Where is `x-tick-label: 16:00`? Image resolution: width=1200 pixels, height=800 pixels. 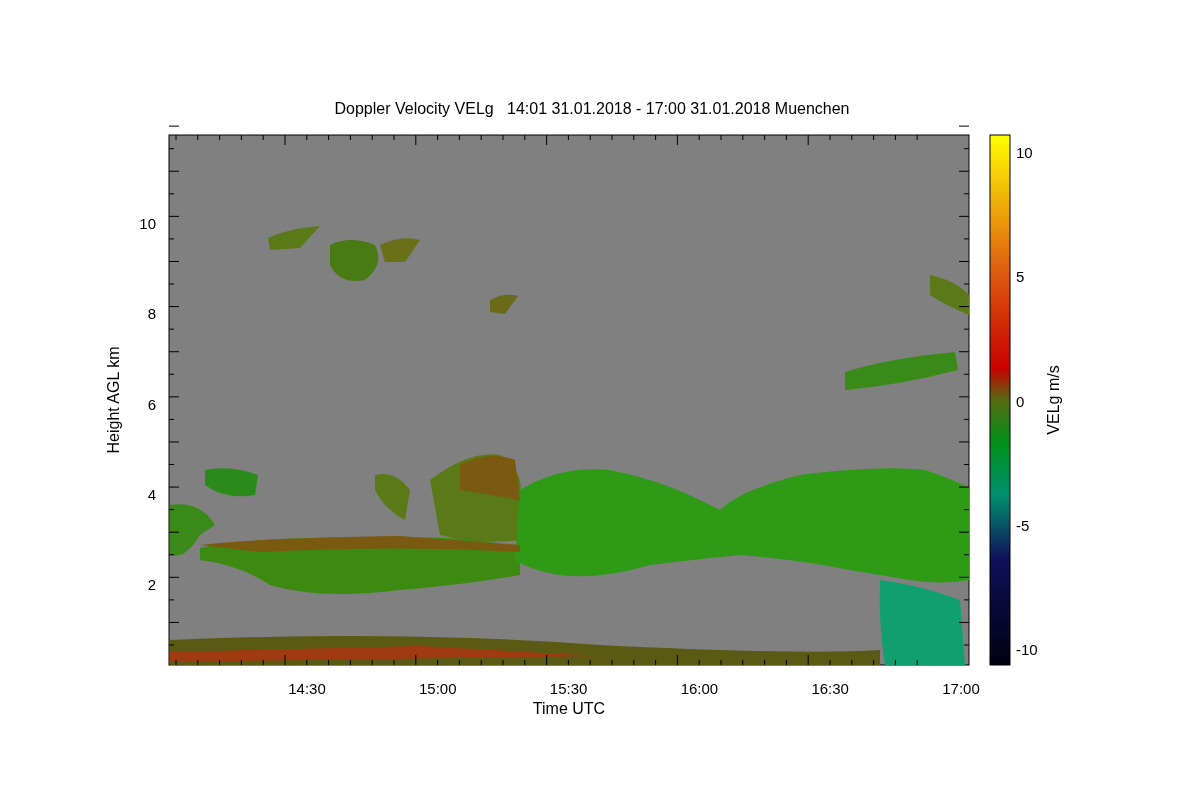
x-tick-label: 16:00 is located at coordinates (699, 688).